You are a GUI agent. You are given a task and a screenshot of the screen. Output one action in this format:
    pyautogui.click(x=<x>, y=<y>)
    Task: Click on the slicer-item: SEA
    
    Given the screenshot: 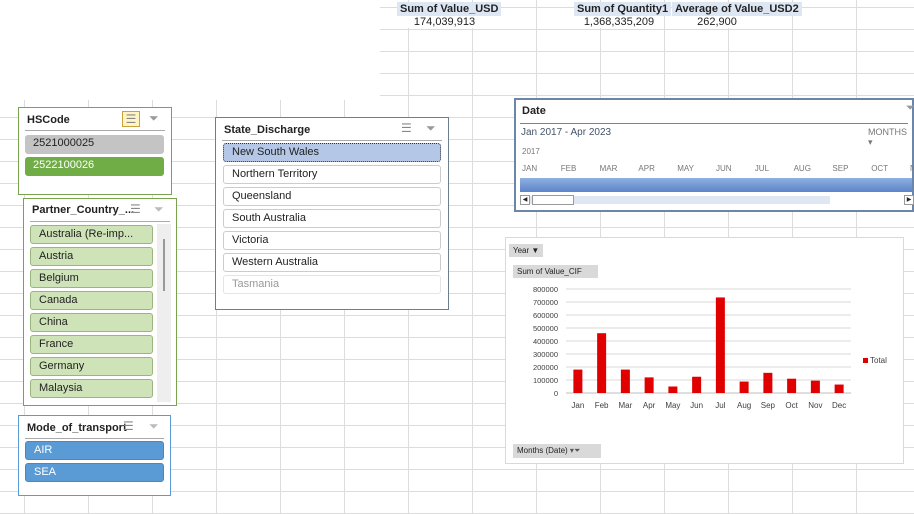 What is the action you would take?
    pyautogui.click(x=94, y=472)
    